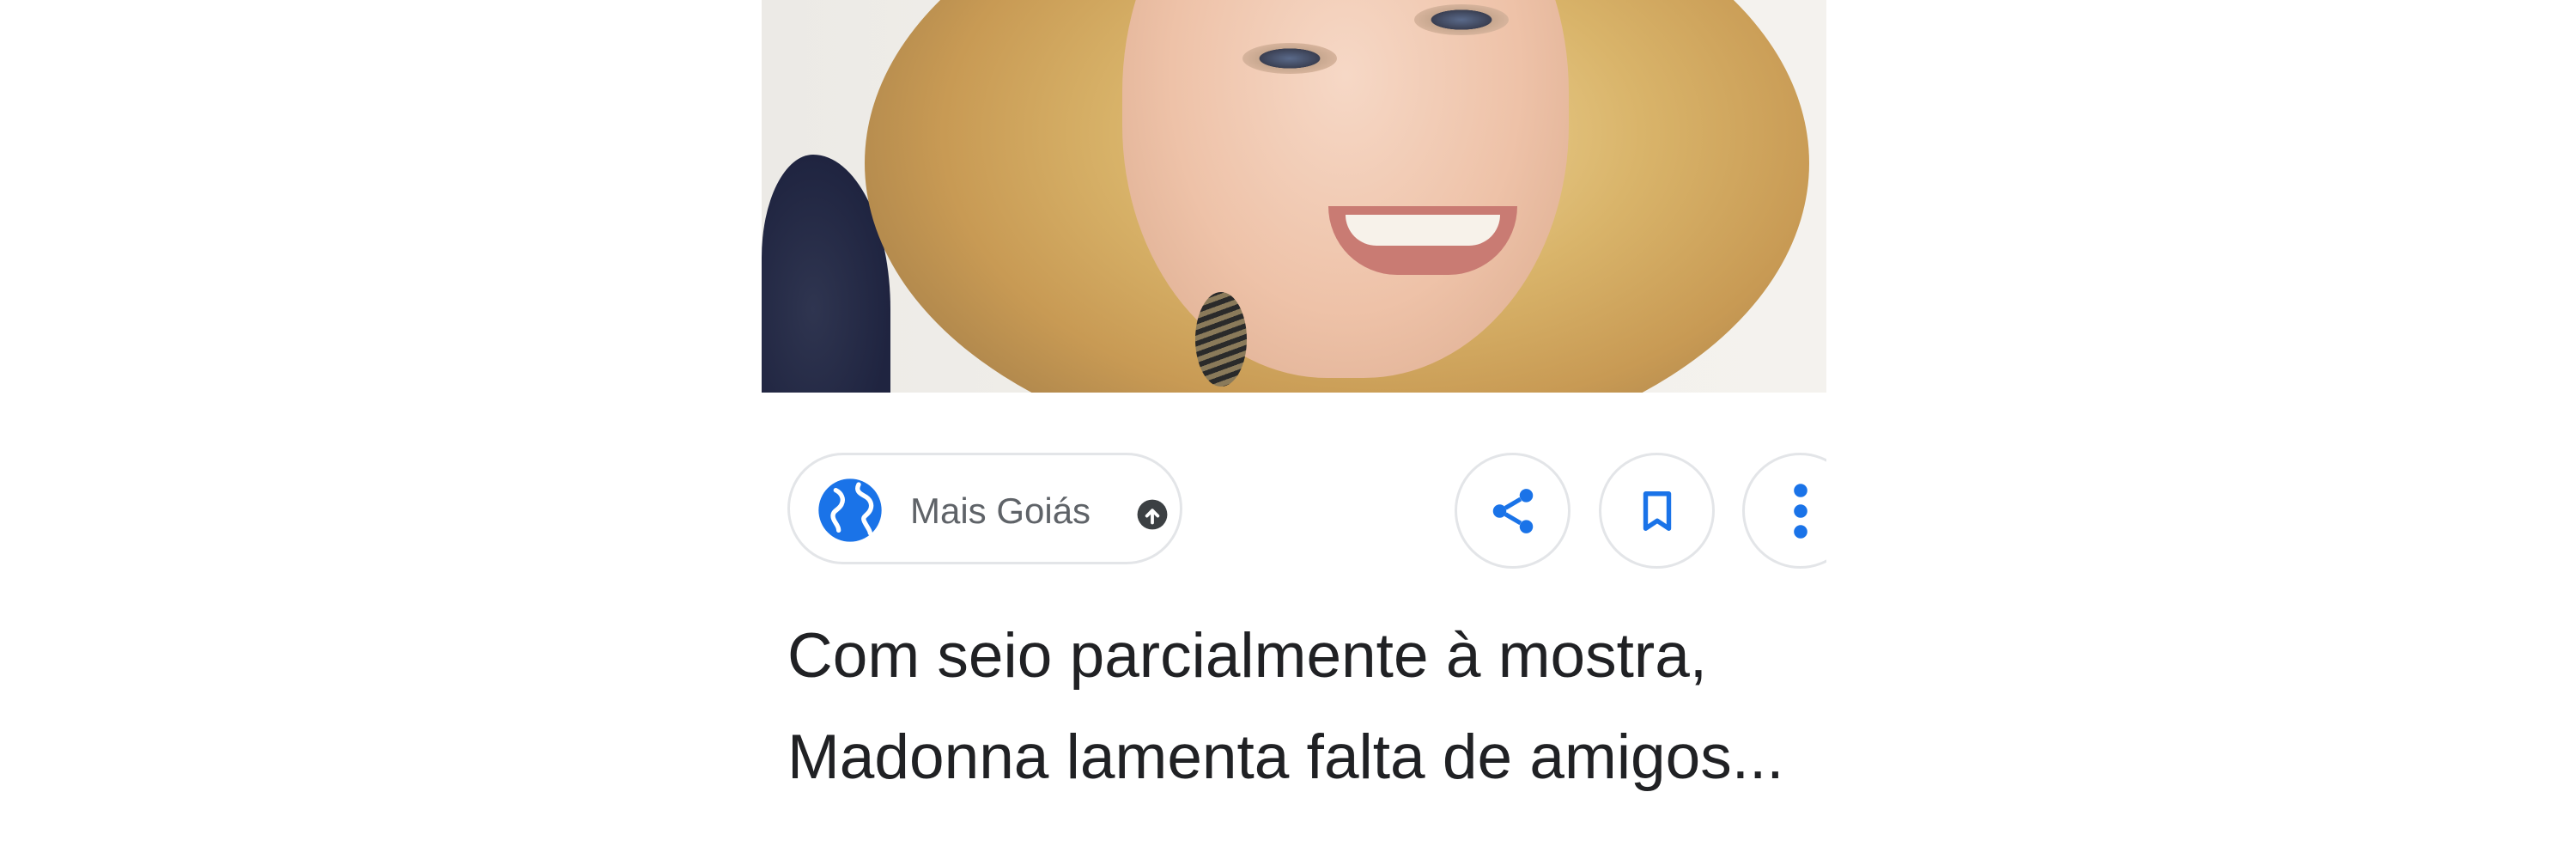 This screenshot has width=2576, height=859. Describe the element at coordinates (1247, 656) in the screenshot. I see `headline-line-1: Com seio parcialmente à mostra,` at that location.